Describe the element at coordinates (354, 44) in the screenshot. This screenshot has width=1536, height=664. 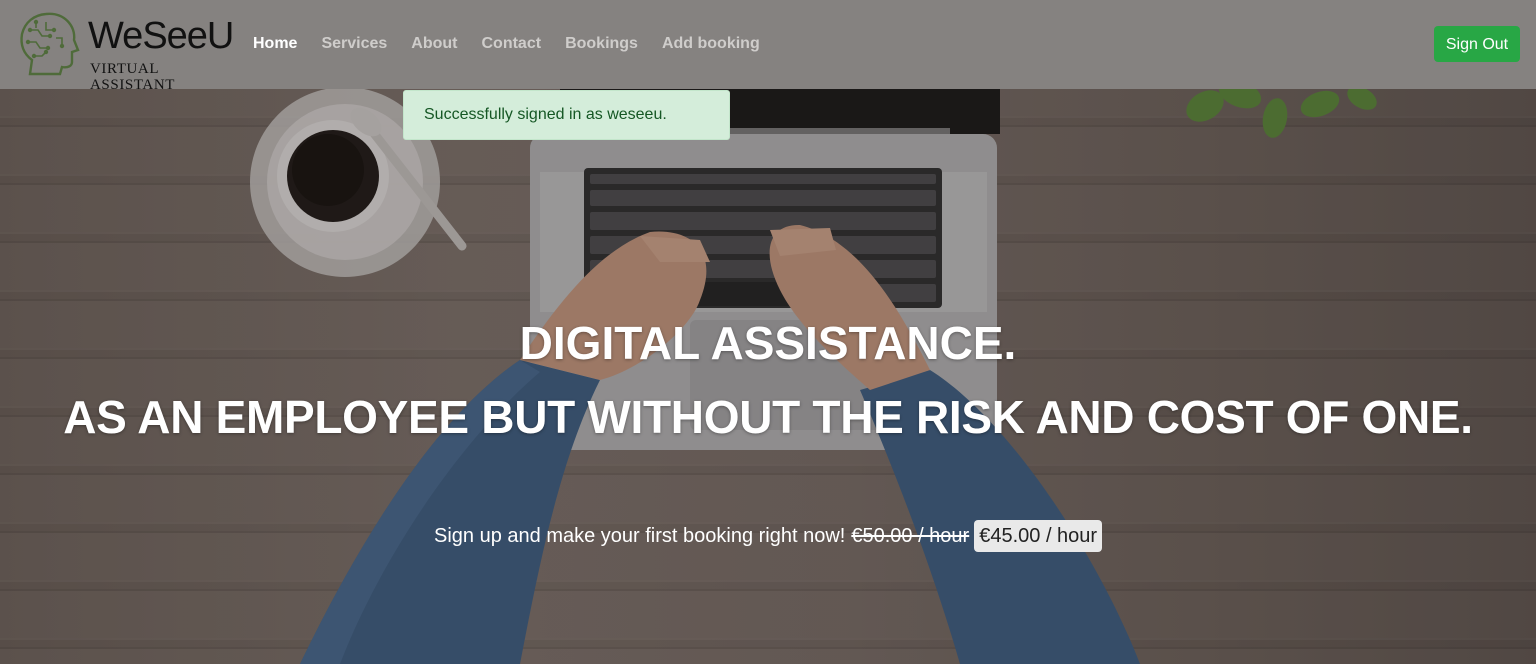
I see `nav-item-services: Services` at that location.